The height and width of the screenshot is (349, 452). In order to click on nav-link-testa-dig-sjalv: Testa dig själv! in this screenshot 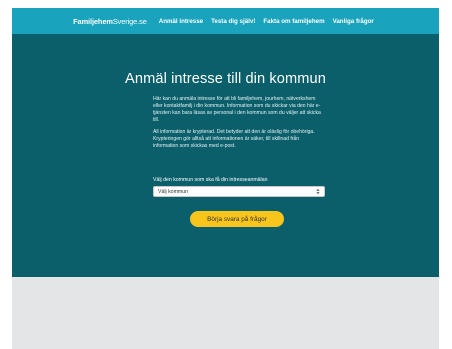, I will do `click(233, 21)`.